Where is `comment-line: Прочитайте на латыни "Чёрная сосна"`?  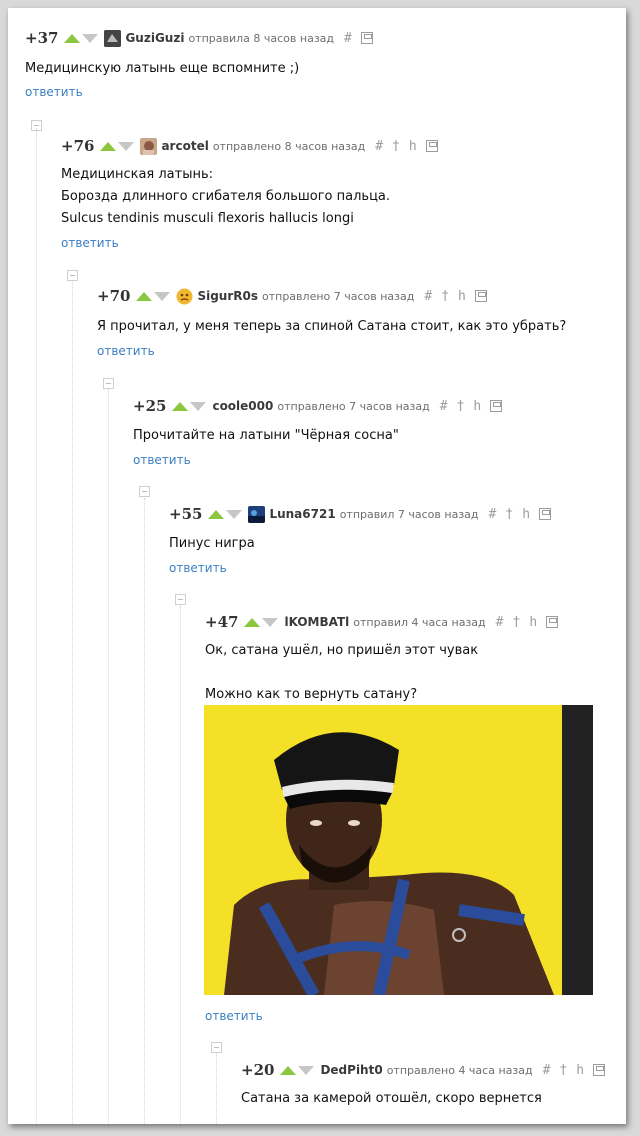
comment-line: Прочитайте на латыни "Чёрная сосна" is located at coordinates (266, 435).